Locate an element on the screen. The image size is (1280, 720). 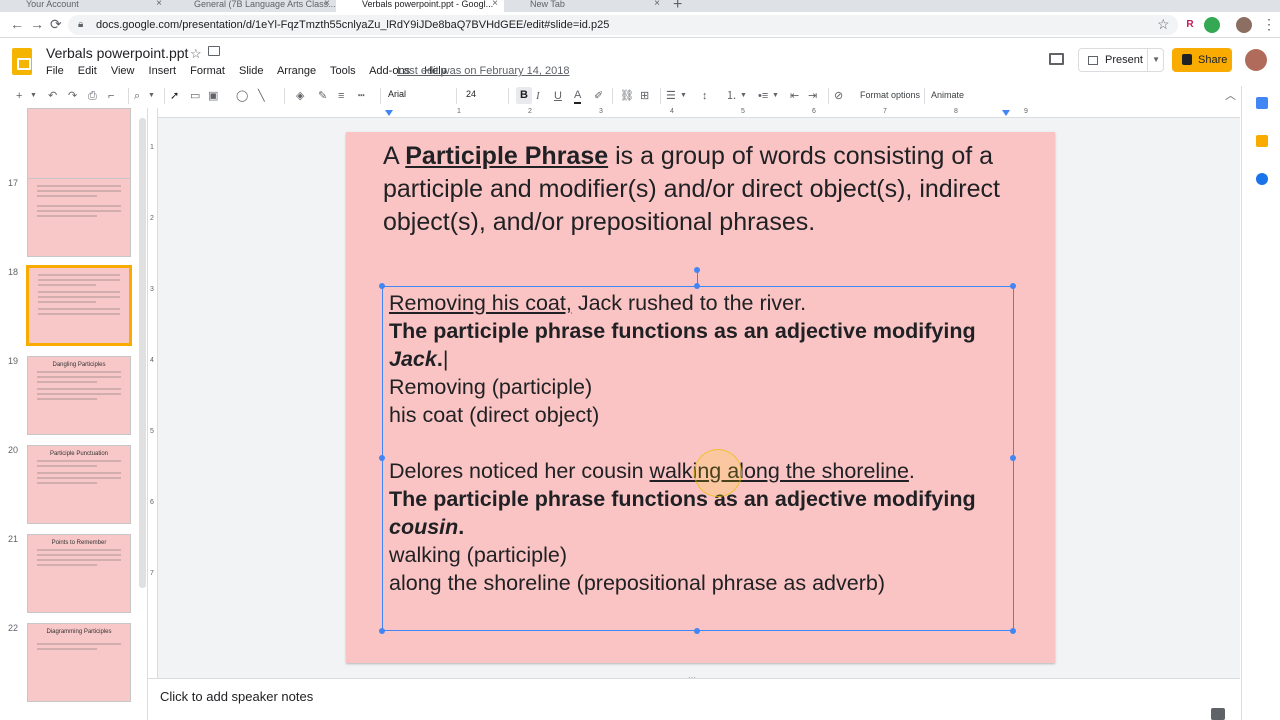
menu-tools: Tools is located at coordinates (343, 71).